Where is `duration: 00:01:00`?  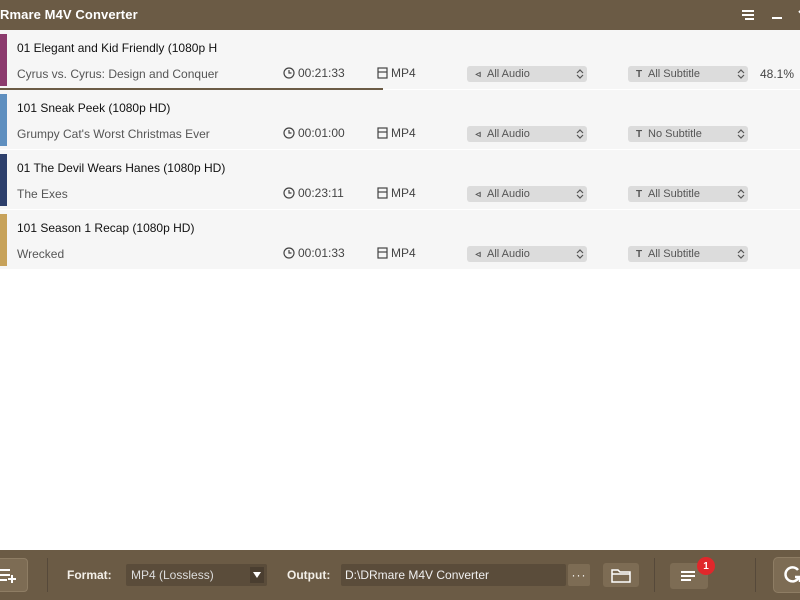 duration: 00:01:00 is located at coordinates (314, 133).